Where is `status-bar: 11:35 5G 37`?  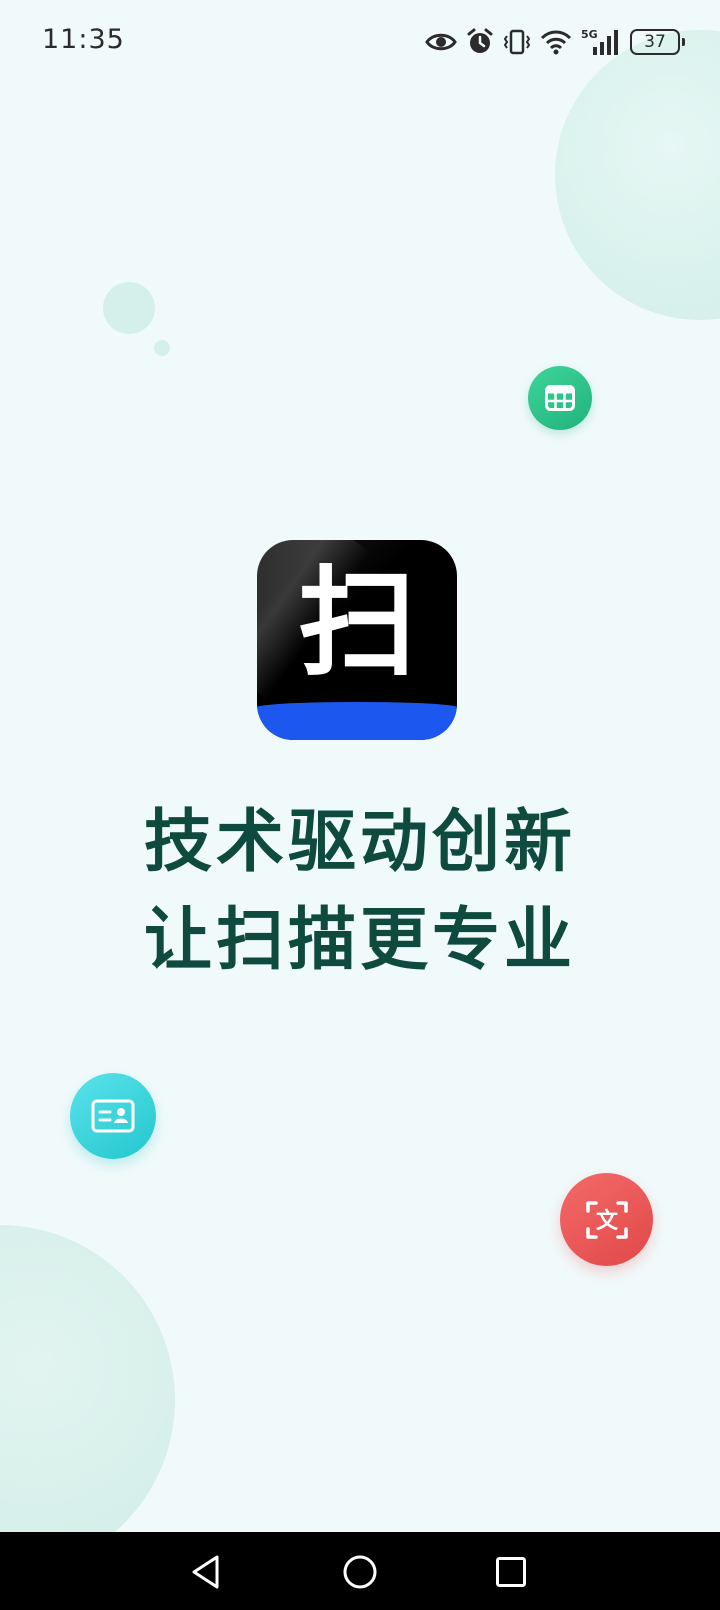 status-bar: 11:35 5G 37 is located at coordinates (360, 42).